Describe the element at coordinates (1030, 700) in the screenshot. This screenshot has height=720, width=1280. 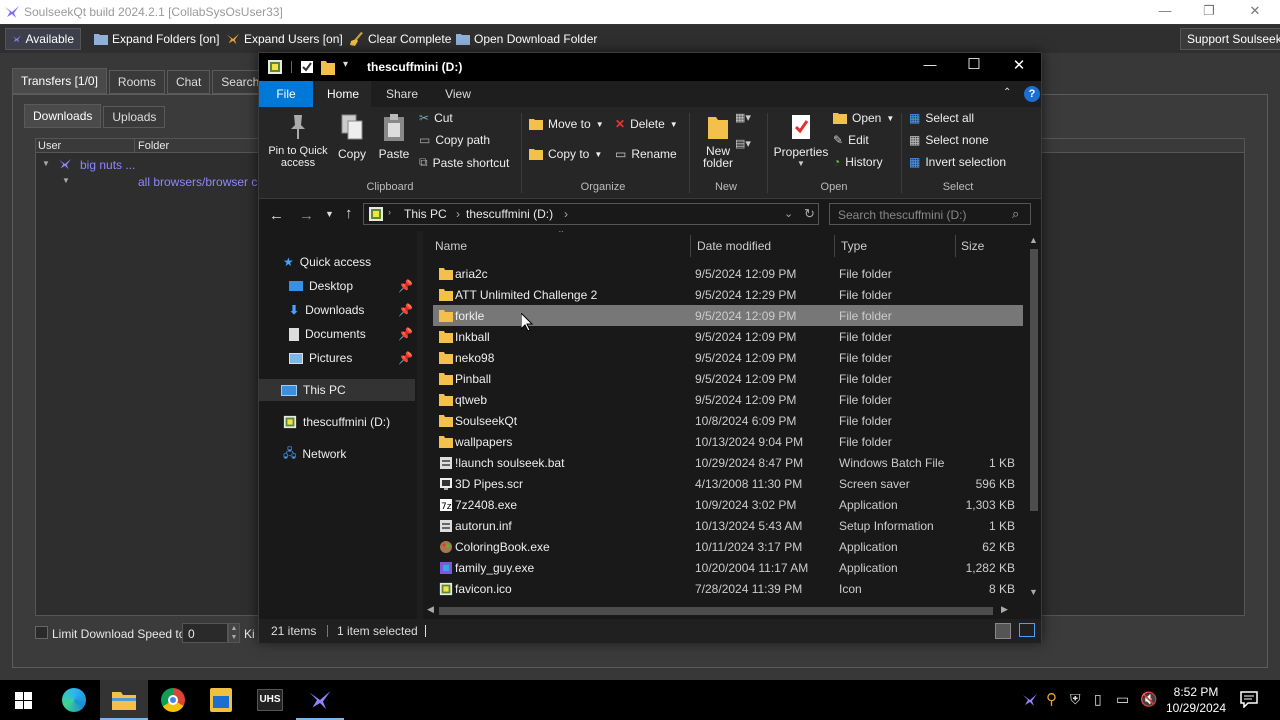
I see `tray-soulseek-icon` at that location.